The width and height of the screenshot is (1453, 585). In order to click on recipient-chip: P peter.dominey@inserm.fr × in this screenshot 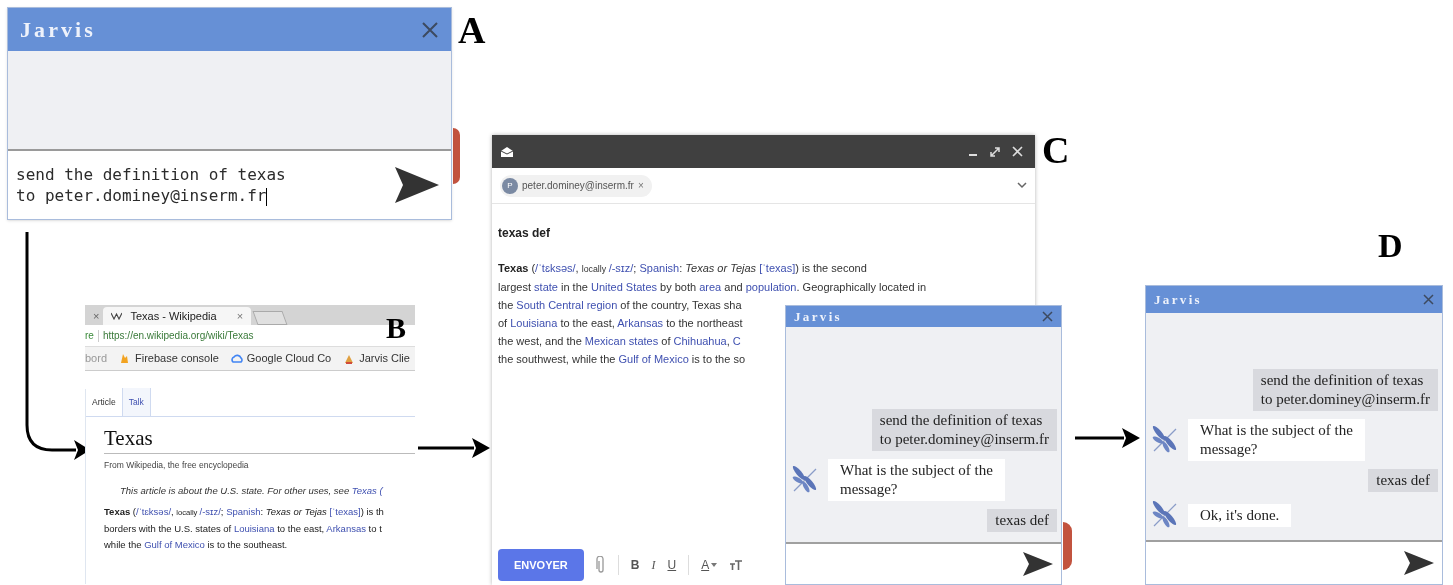, I will do `click(576, 185)`.